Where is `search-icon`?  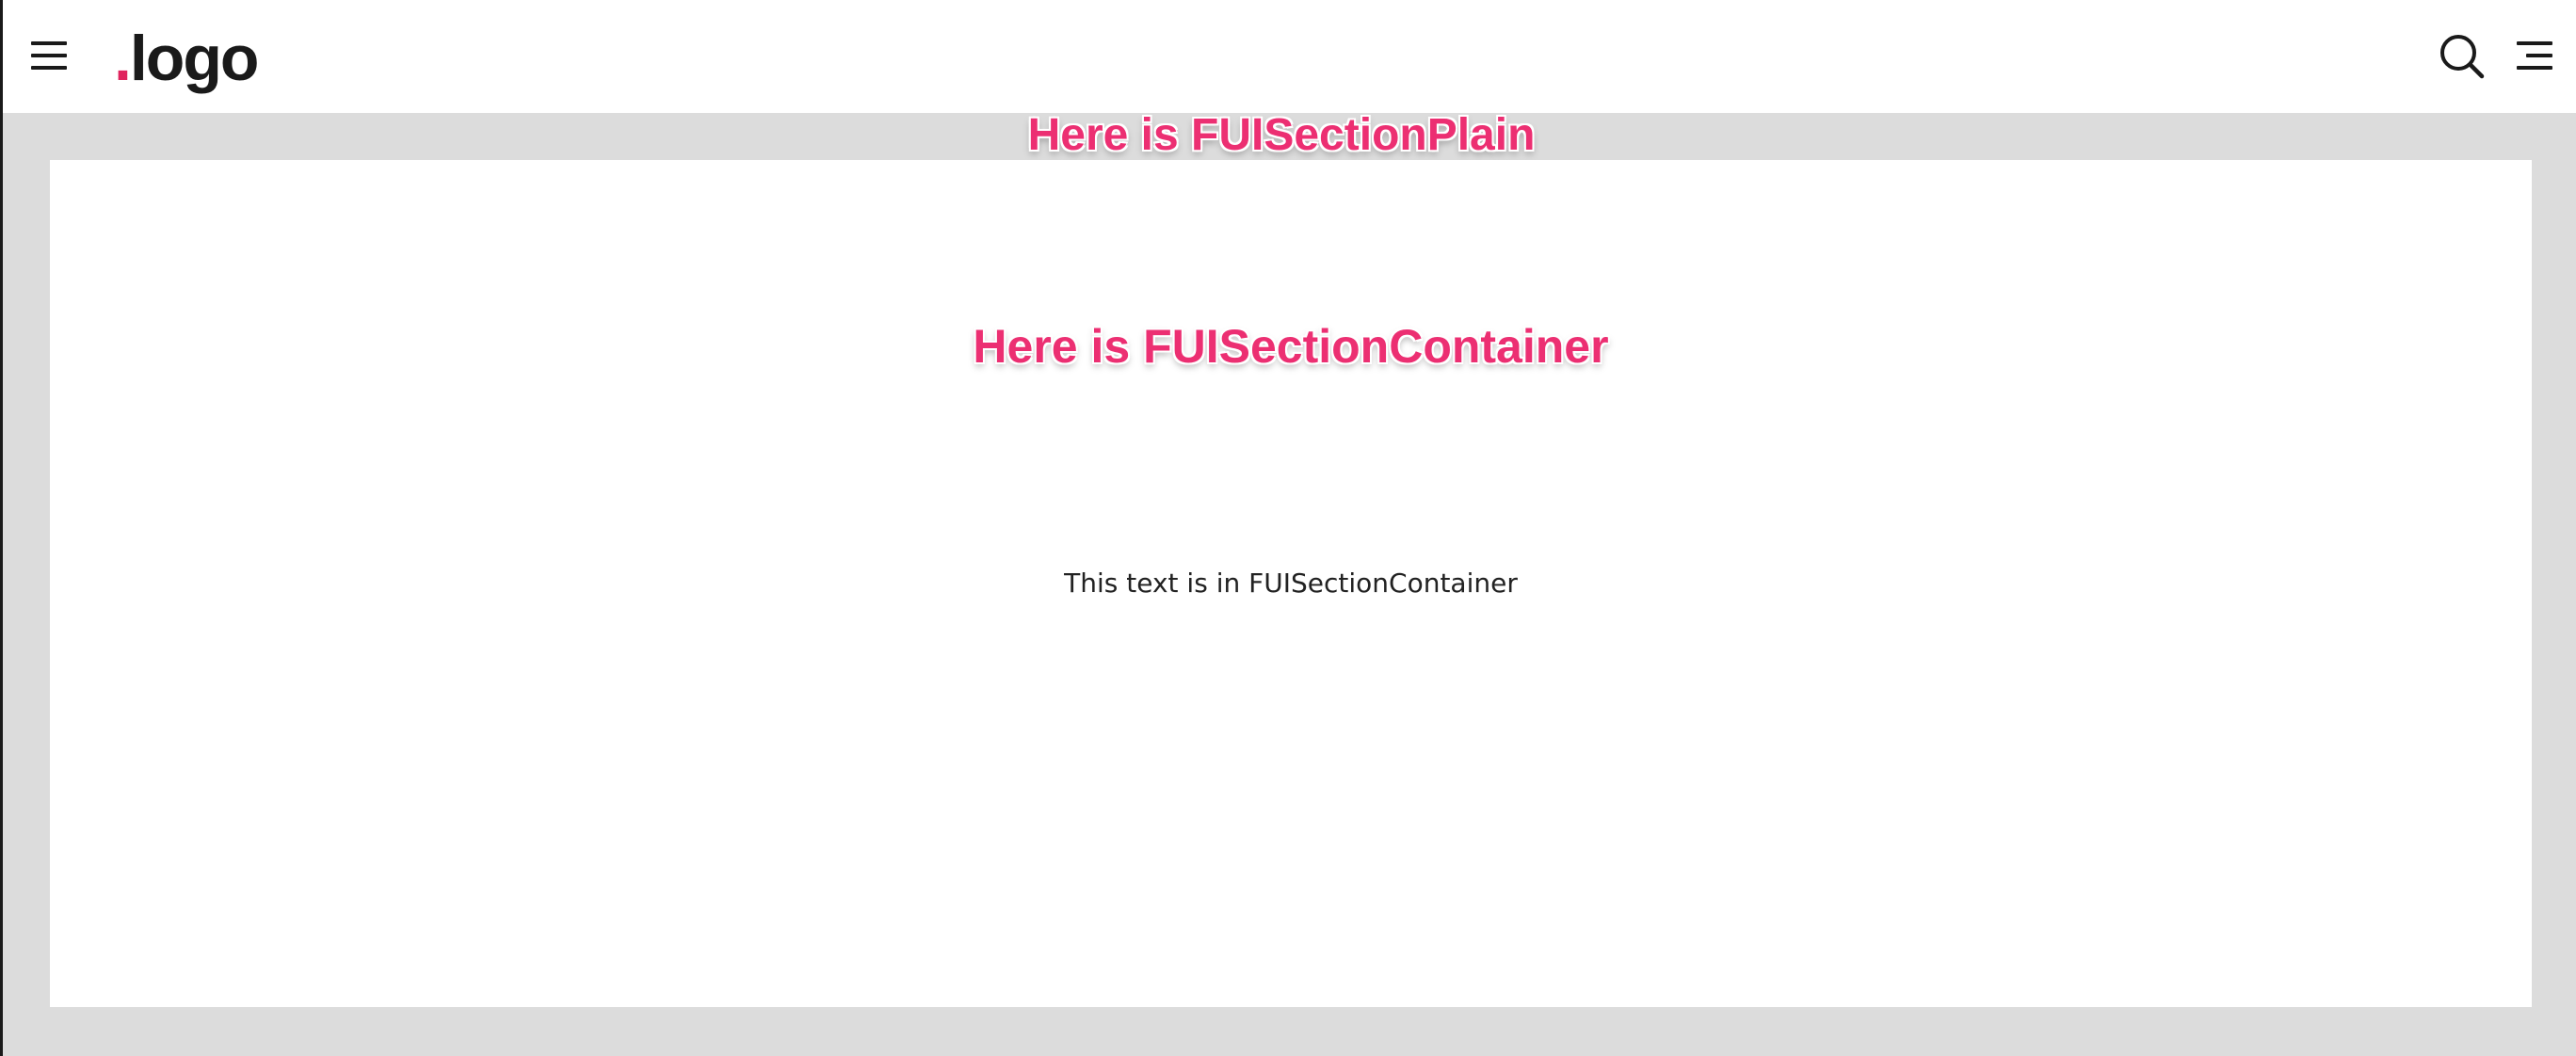 search-icon is located at coordinates (2462, 57).